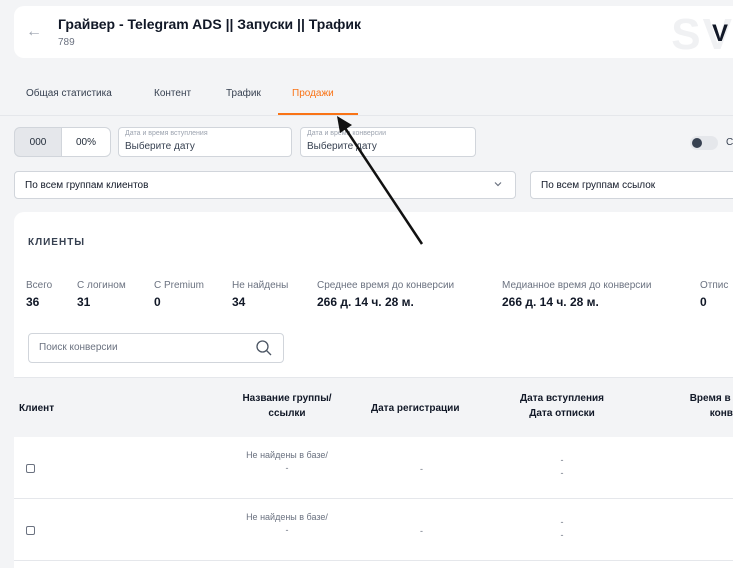 The height and width of the screenshot is (568, 733). What do you see at coordinates (346, 133) in the screenshot?
I see `conversion-date-label: Дата и время конверсии` at bounding box center [346, 133].